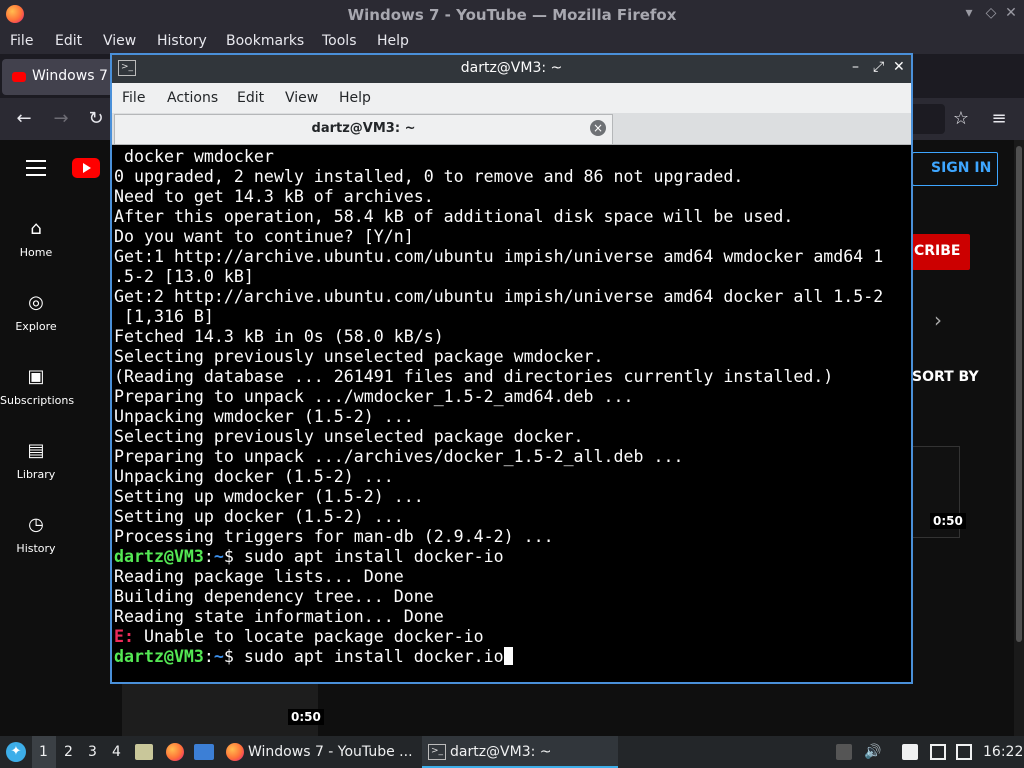 The image size is (1024, 768). Describe the element at coordinates (164, 316) in the screenshot. I see `terminal-line: [1,316 B]` at that location.